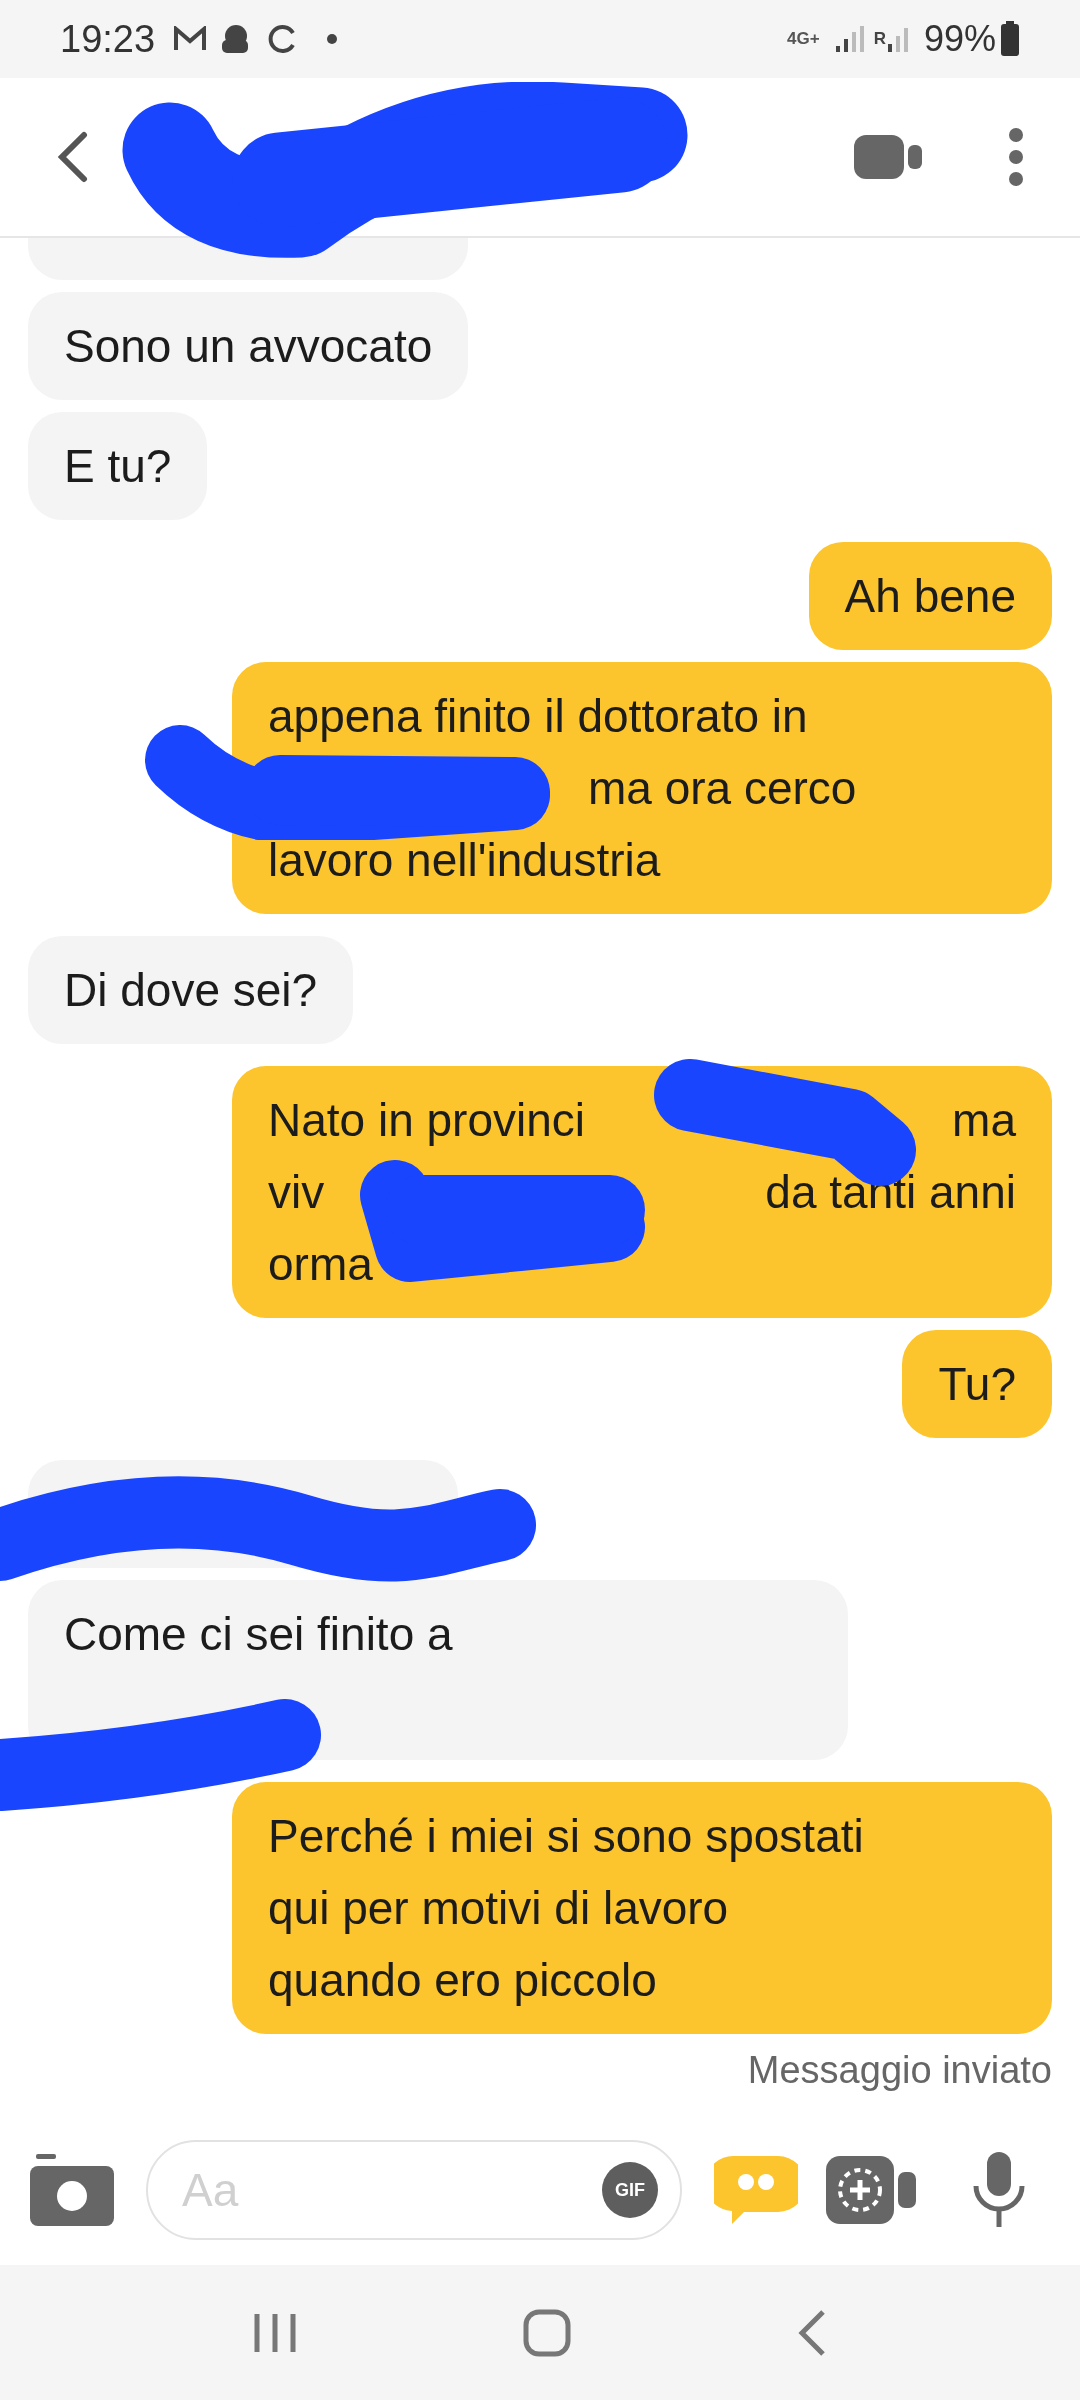  Describe the element at coordinates (464, 860) in the screenshot. I see `message-text: lavoro nell'industria` at that location.